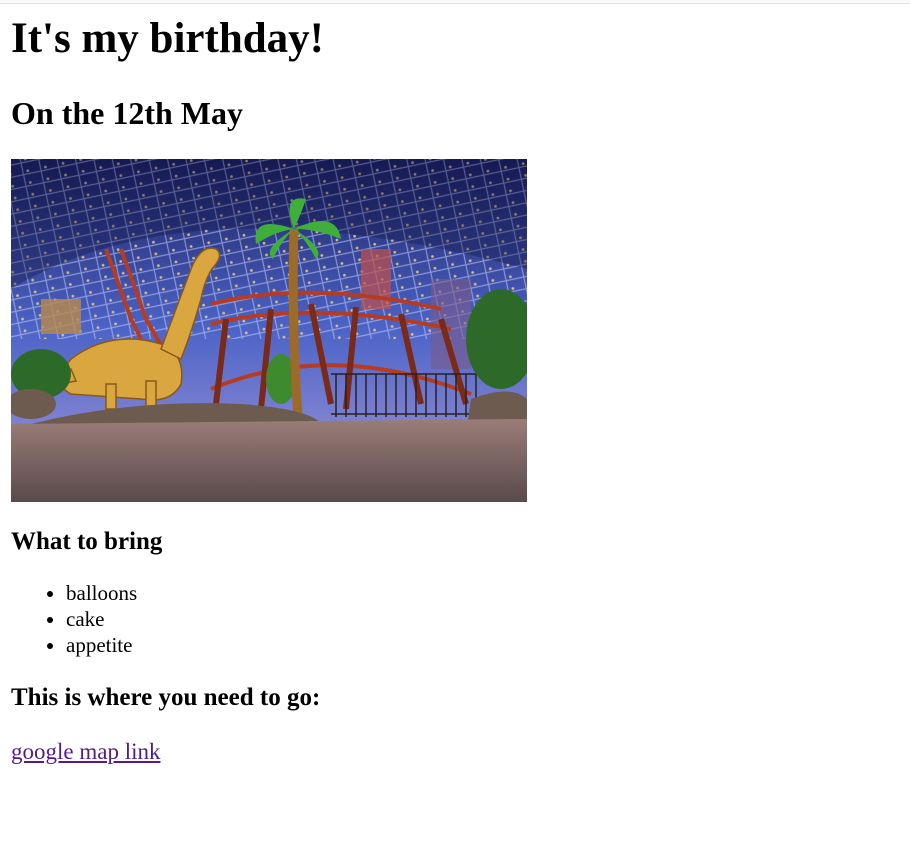 The image size is (910, 868). I want to click on bring-list: balloons cake appetite, so click(456, 619).